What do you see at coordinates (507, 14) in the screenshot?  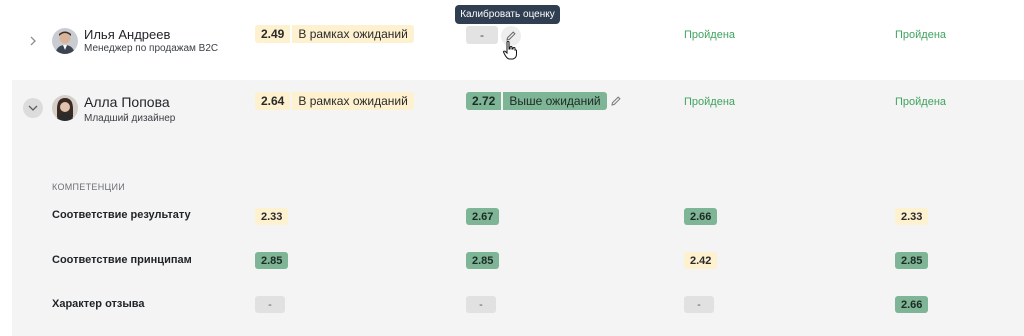 I see `calibrate-tooltip: Калибровать оценку` at bounding box center [507, 14].